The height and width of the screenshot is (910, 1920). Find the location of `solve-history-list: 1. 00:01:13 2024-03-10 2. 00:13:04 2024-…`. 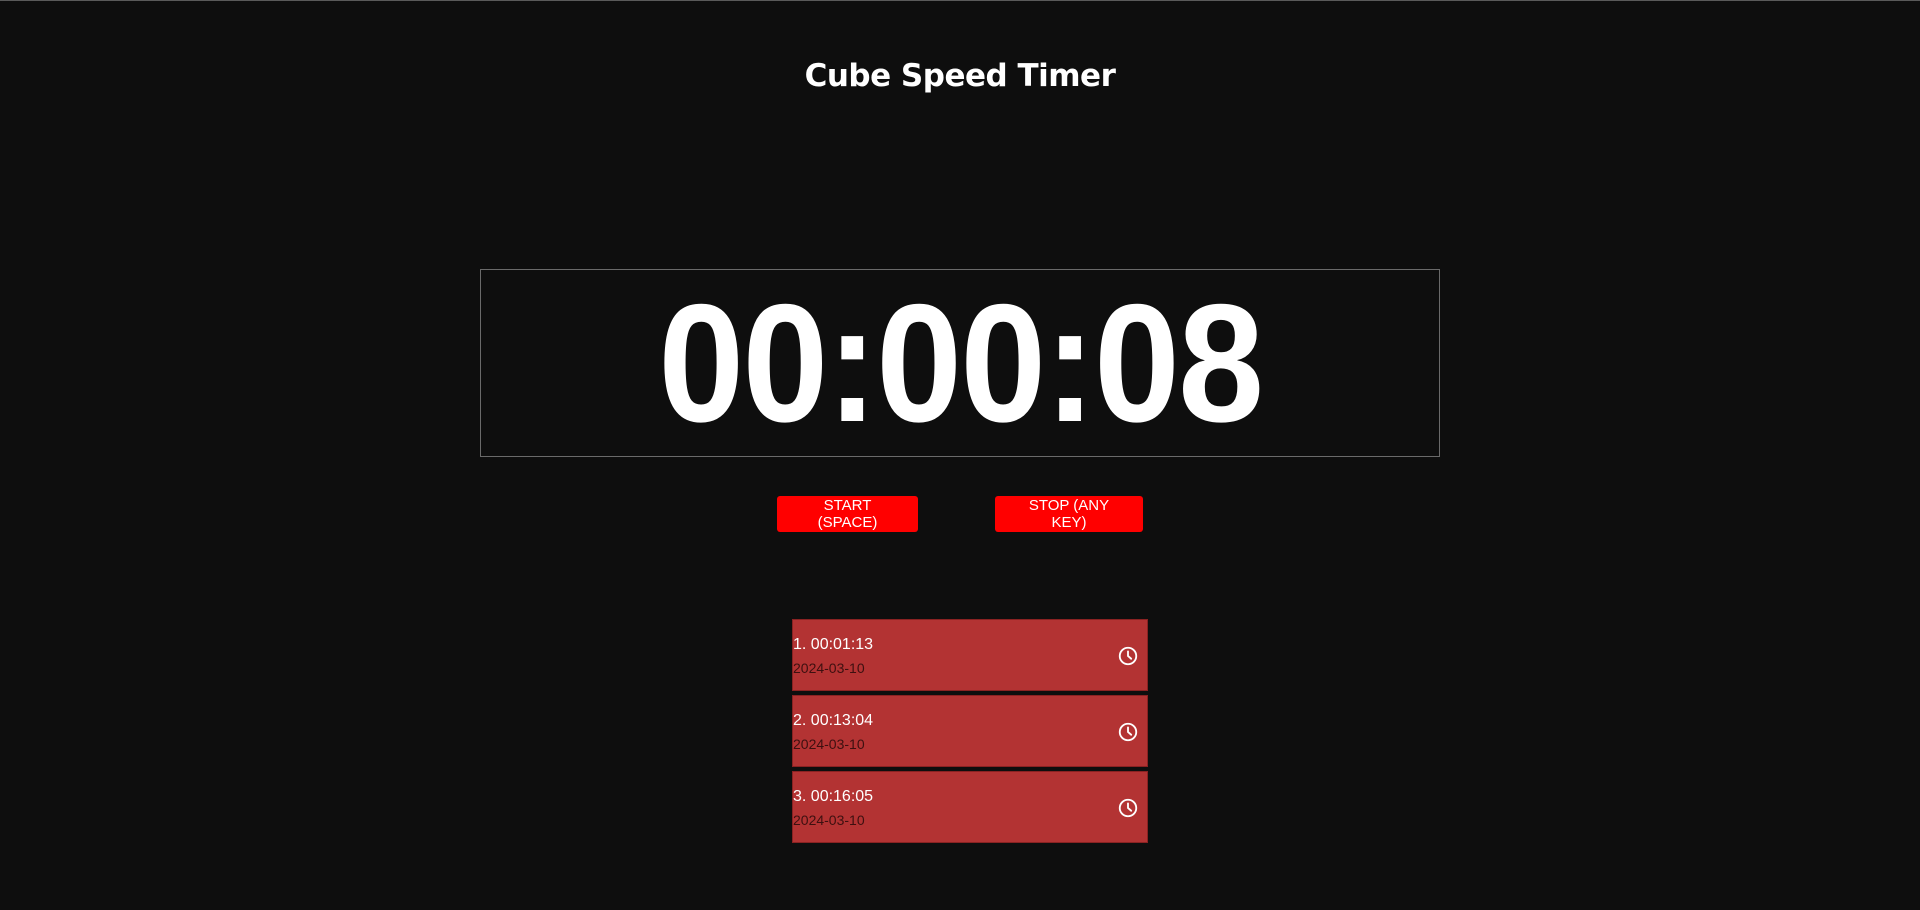

solve-history-list: 1. 00:01:13 2024-03-10 2. 00:13:04 2024-… is located at coordinates (970, 733).